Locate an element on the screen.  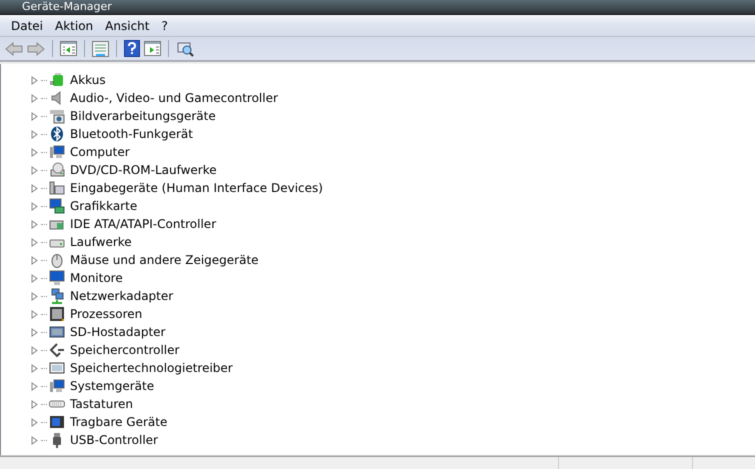
storage-driver-icon is located at coordinates (57, 368).